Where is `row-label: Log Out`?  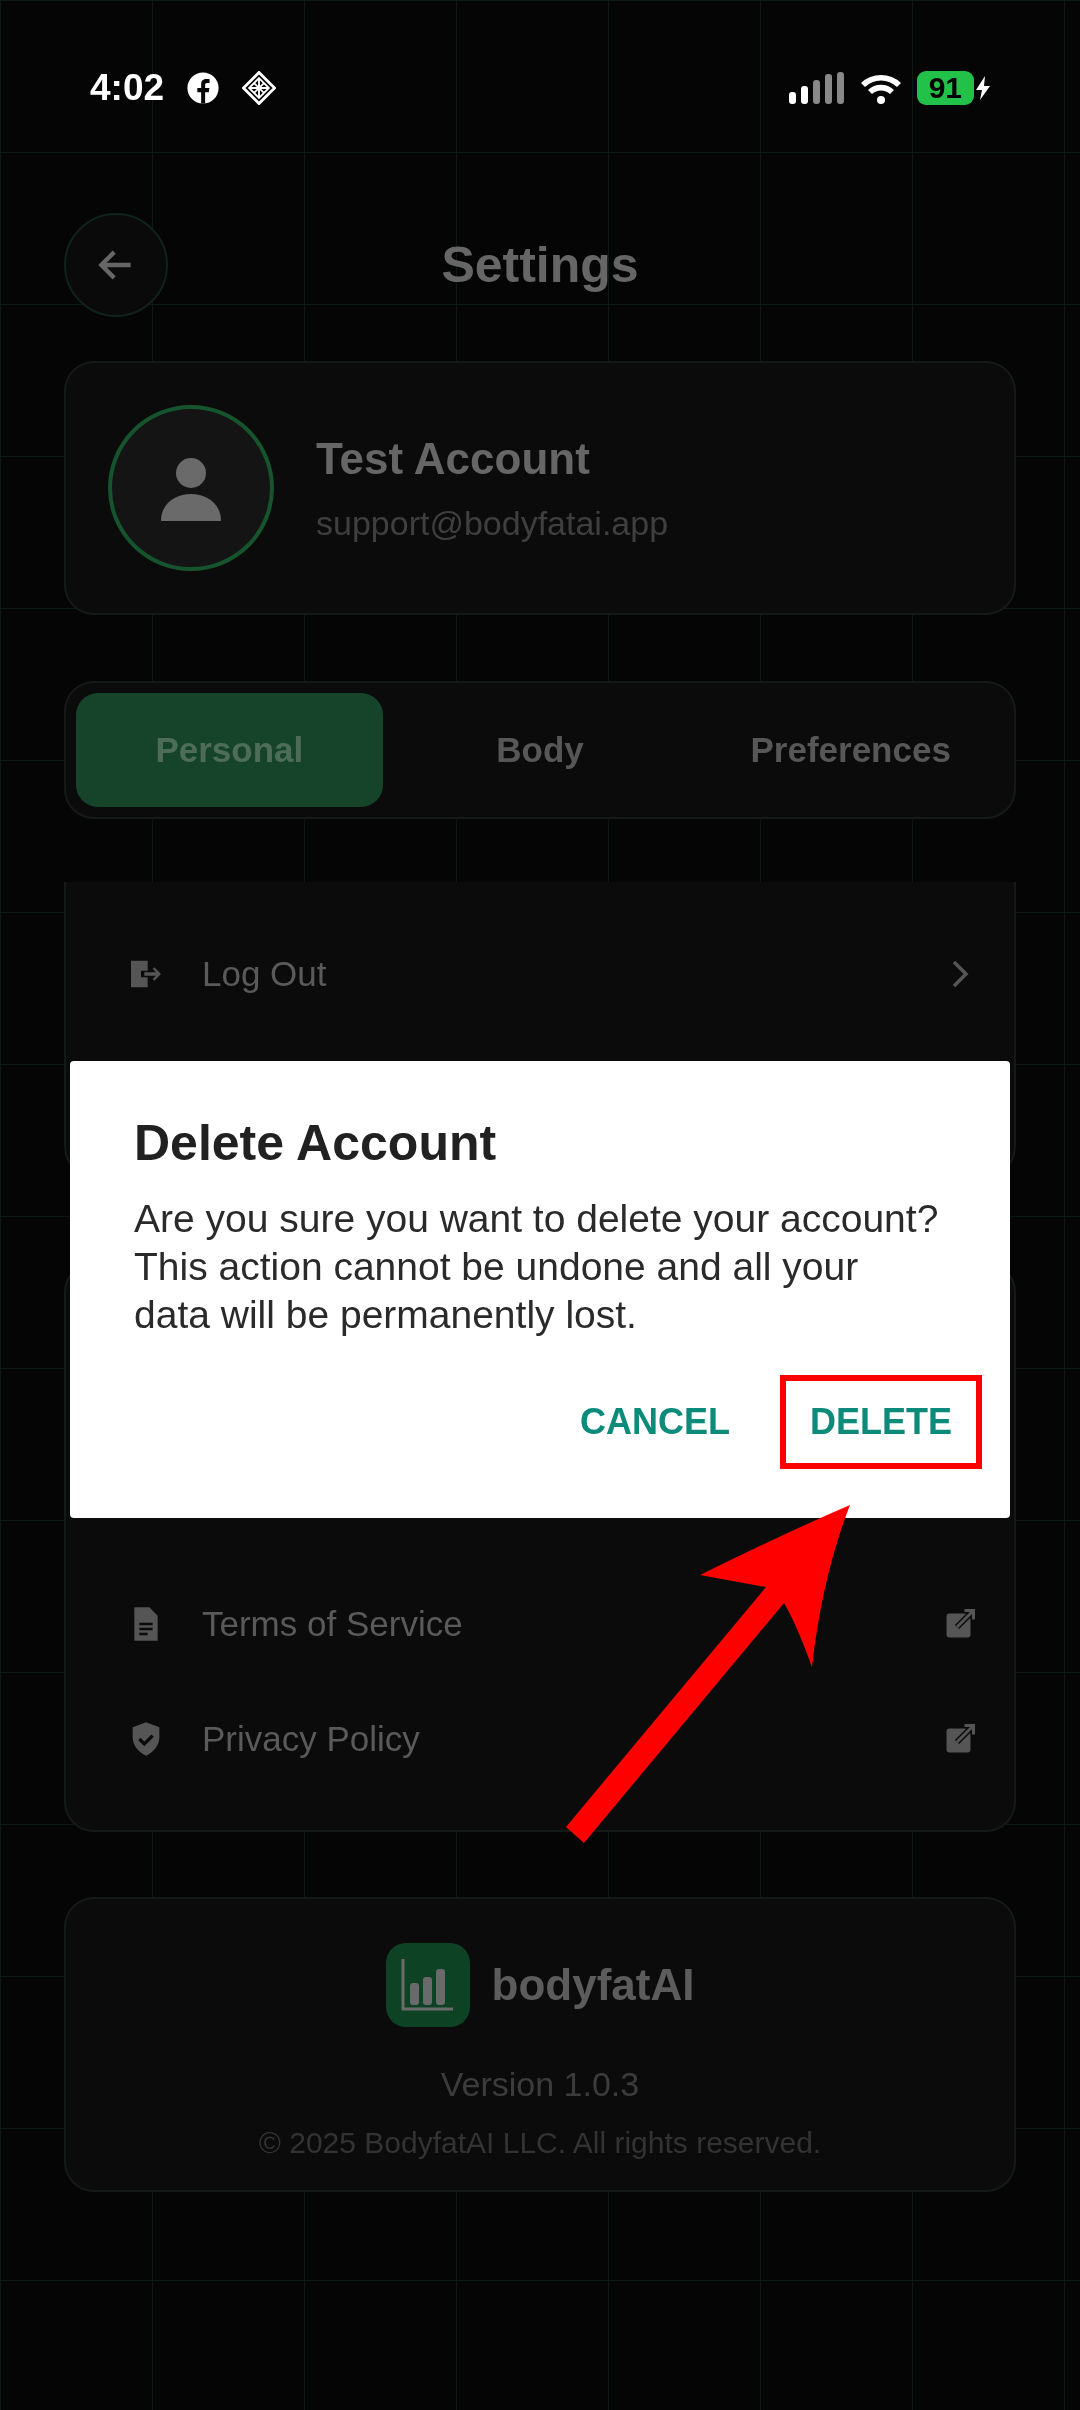
row-label: Log Out is located at coordinates (265, 974).